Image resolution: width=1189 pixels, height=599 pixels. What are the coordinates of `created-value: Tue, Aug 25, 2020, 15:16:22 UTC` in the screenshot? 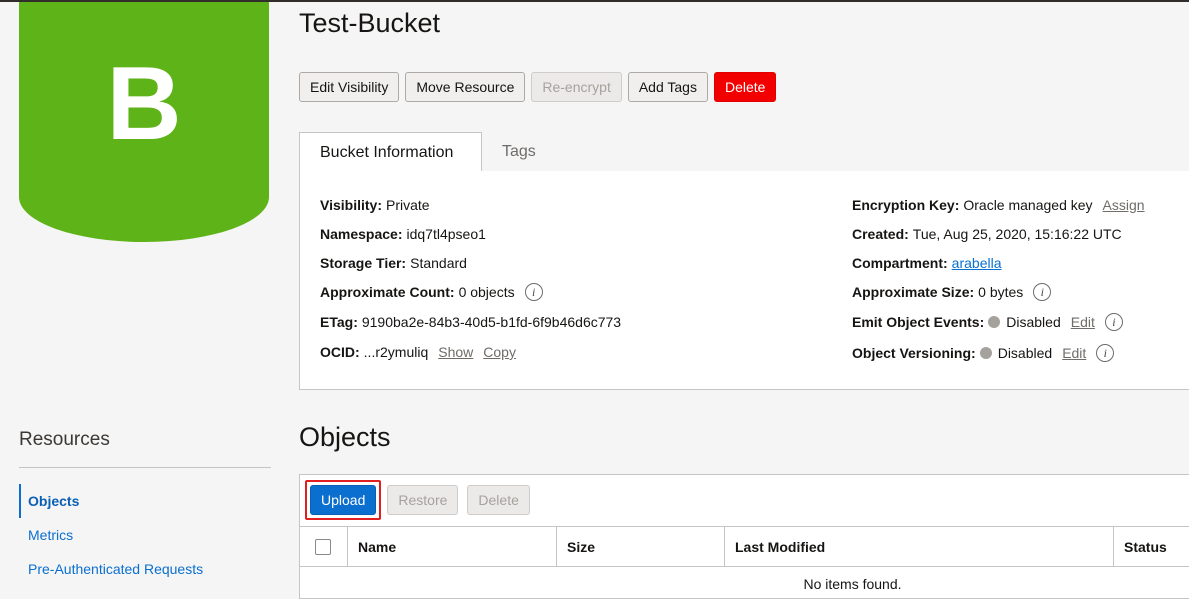 It's located at (1017, 234).